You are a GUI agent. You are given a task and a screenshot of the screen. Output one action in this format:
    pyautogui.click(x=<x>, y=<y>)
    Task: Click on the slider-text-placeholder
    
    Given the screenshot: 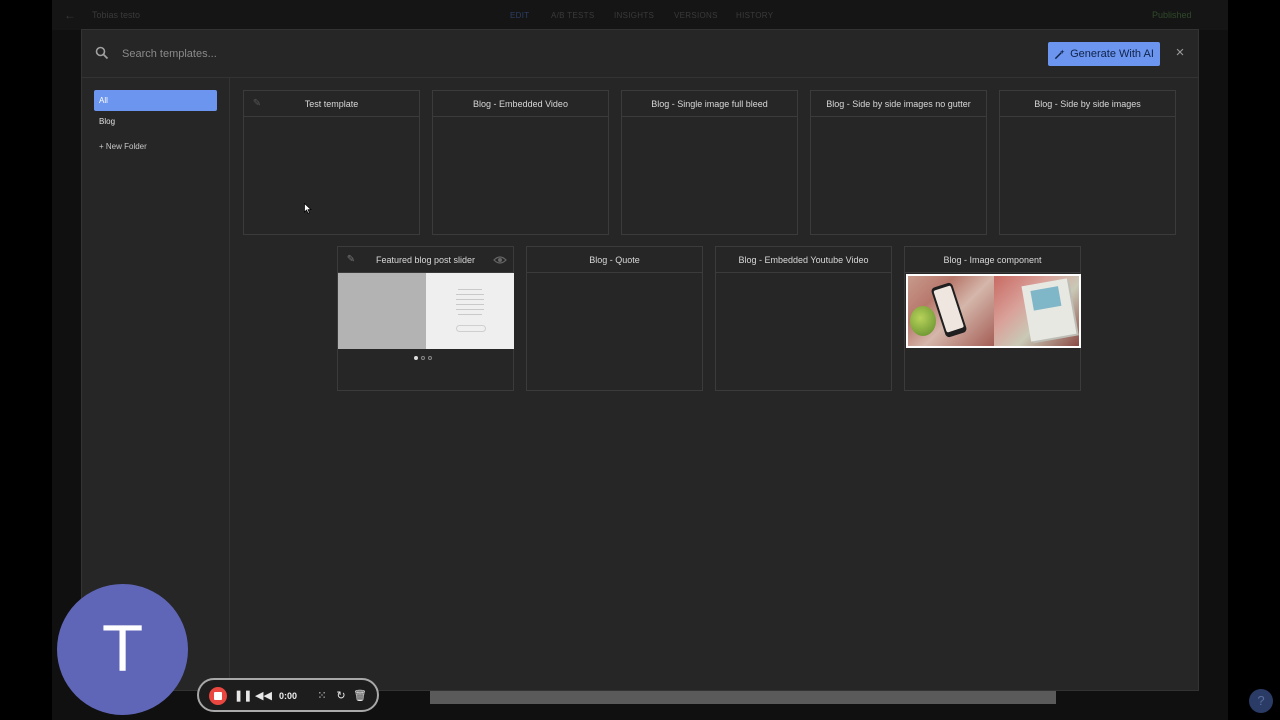 What is the action you would take?
    pyautogui.click(x=470, y=311)
    